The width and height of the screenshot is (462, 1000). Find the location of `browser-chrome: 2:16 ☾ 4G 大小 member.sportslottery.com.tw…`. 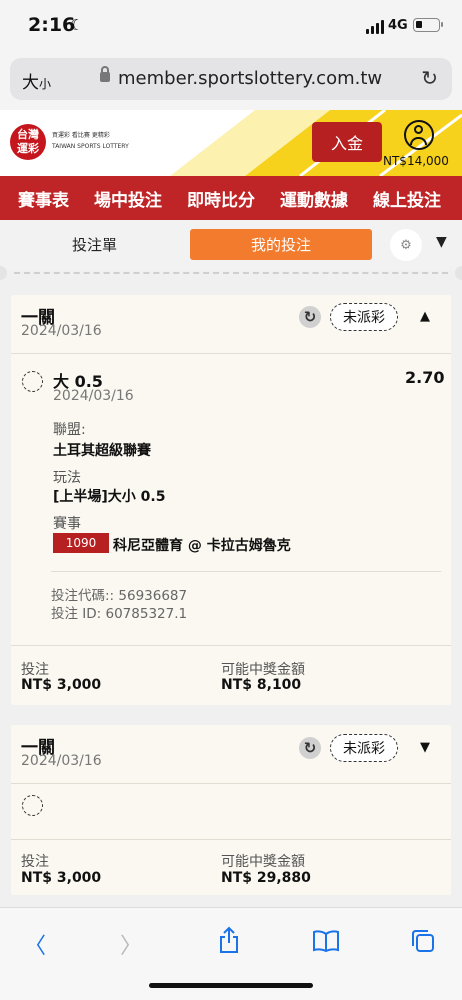

browser-chrome: 2:16 ☾ 4G 大小 member.sportslottery.com.tw… is located at coordinates (231, 55).